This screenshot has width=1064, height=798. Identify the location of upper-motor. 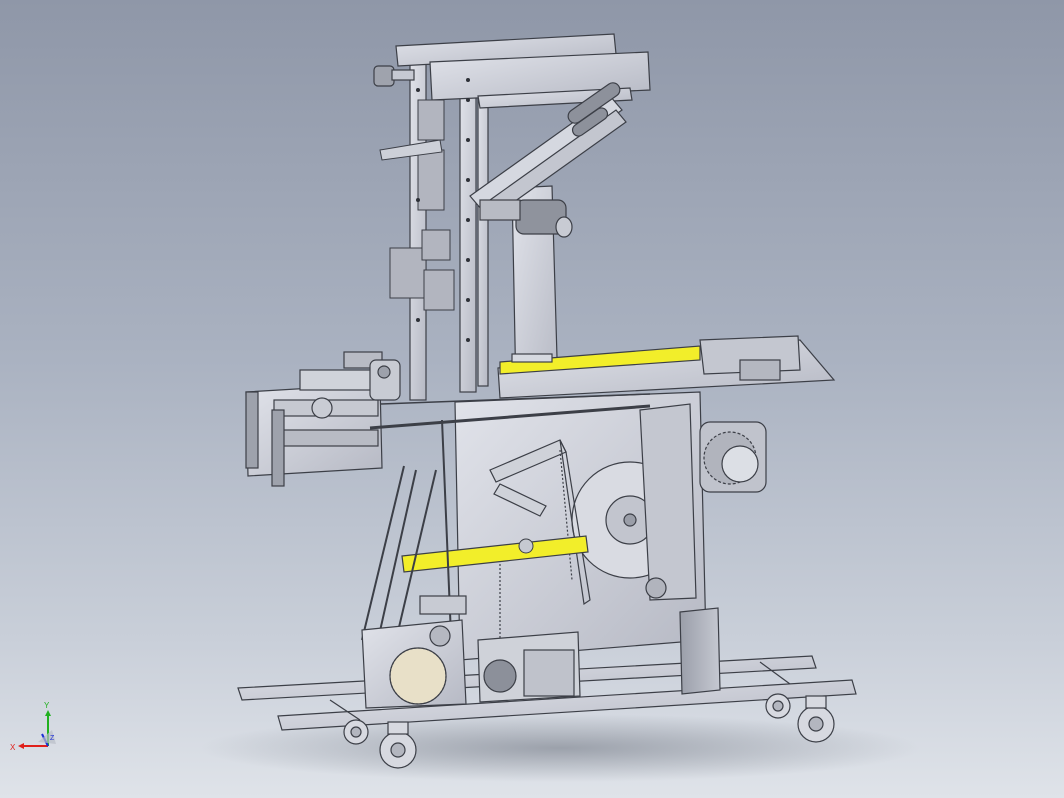
(526, 218).